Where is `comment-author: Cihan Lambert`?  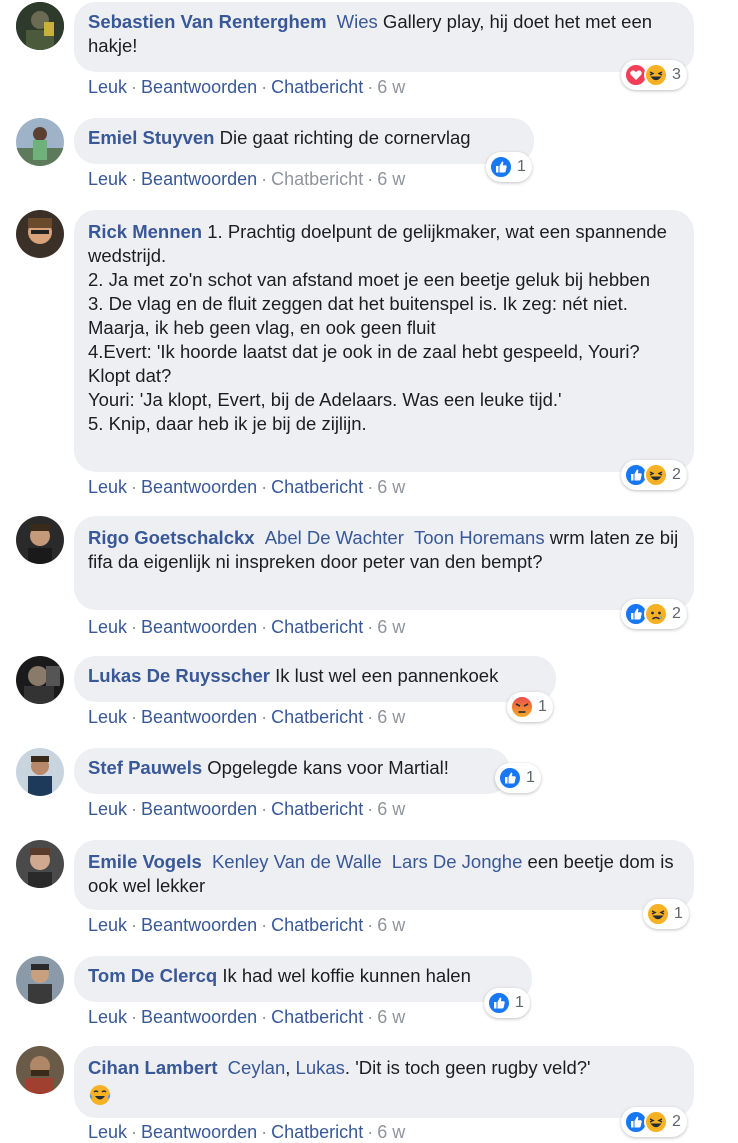 comment-author: Cihan Lambert is located at coordinates (153, 1067).